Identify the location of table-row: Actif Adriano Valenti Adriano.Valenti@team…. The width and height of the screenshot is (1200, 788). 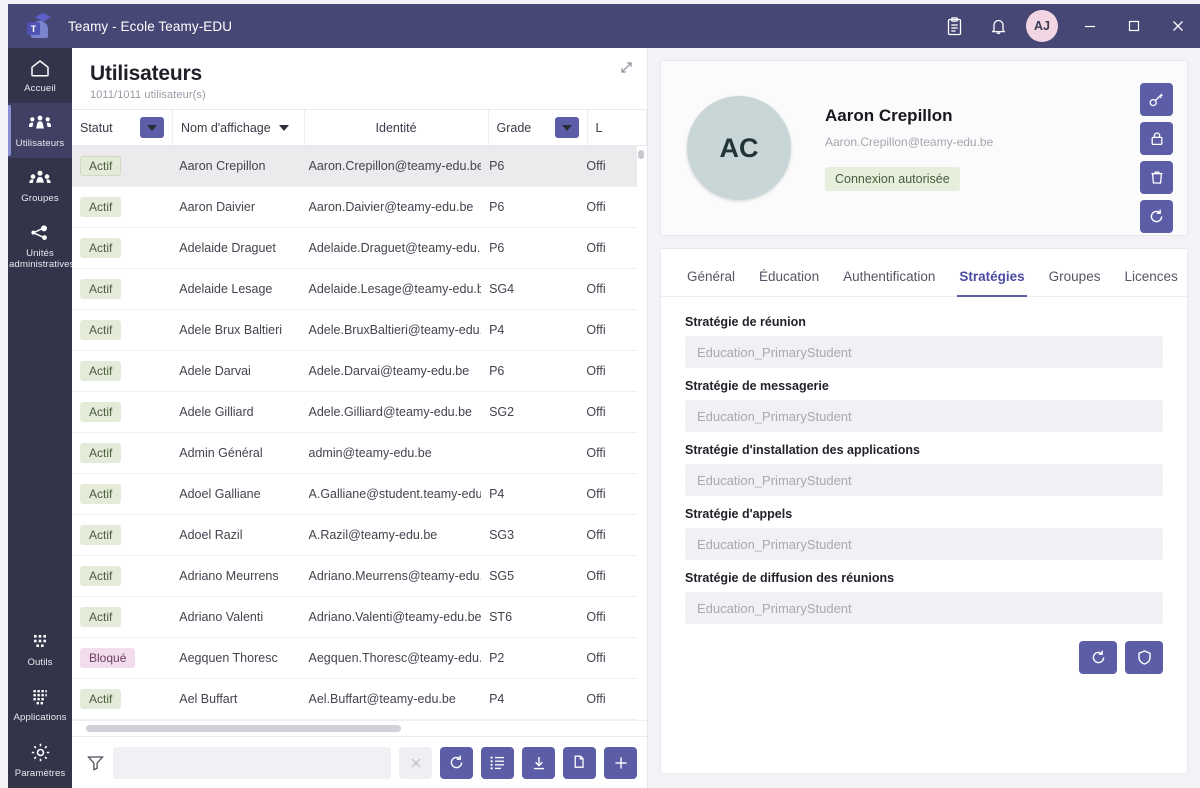
(354, 617).